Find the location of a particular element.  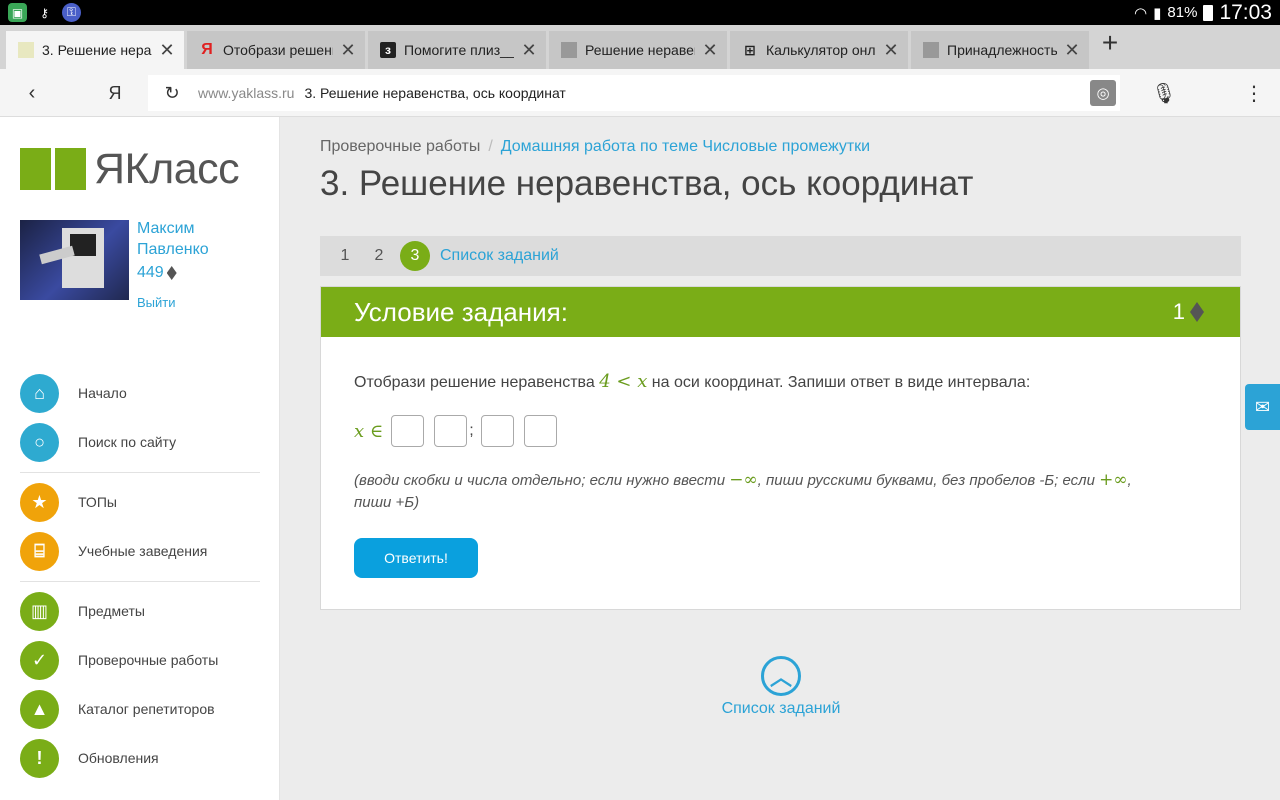

key-icon: ⚷ is located at coordinates (44, 12).